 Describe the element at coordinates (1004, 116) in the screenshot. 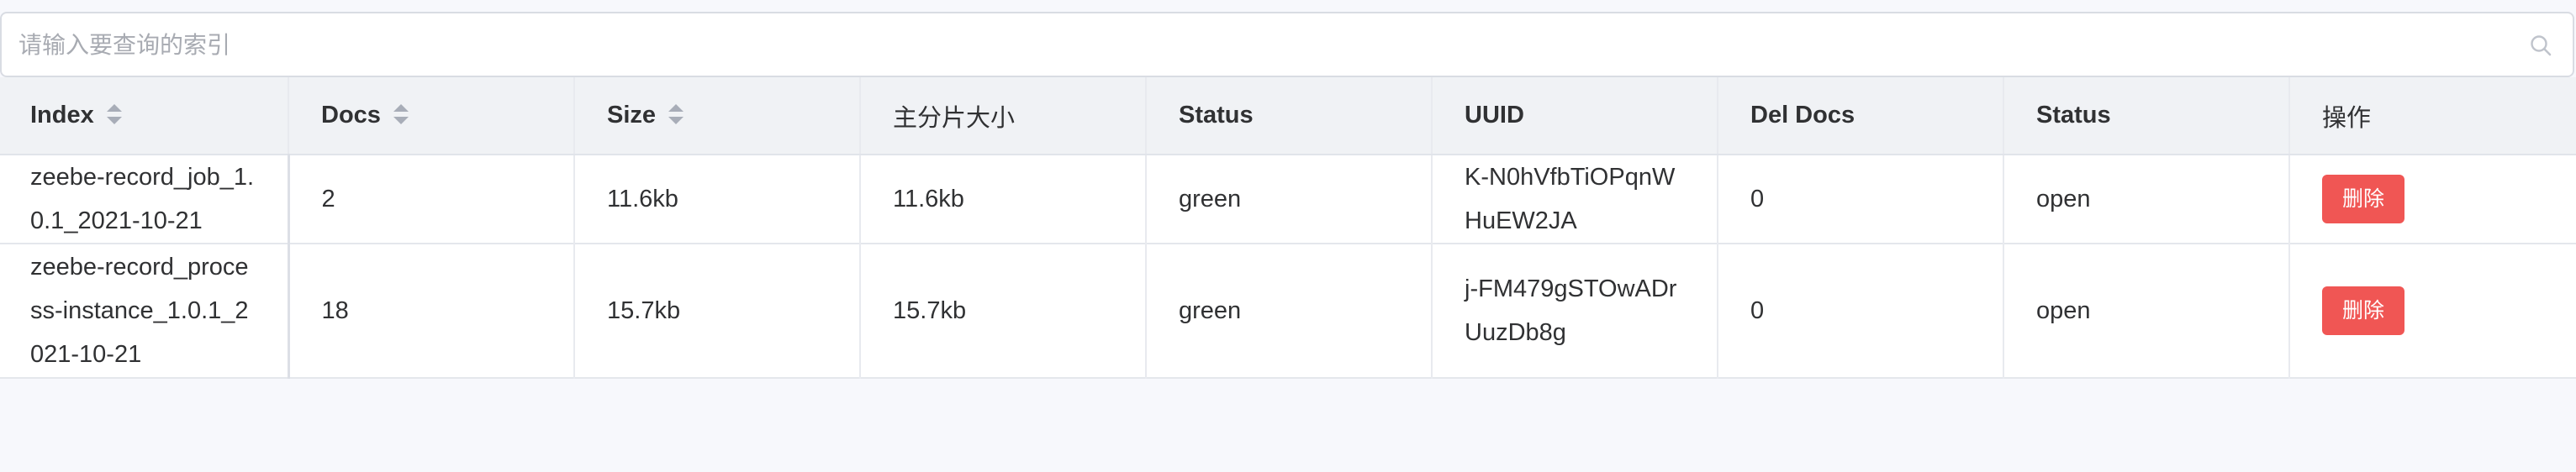

I see `column-header-primary-size: 主分片大小` at that location.